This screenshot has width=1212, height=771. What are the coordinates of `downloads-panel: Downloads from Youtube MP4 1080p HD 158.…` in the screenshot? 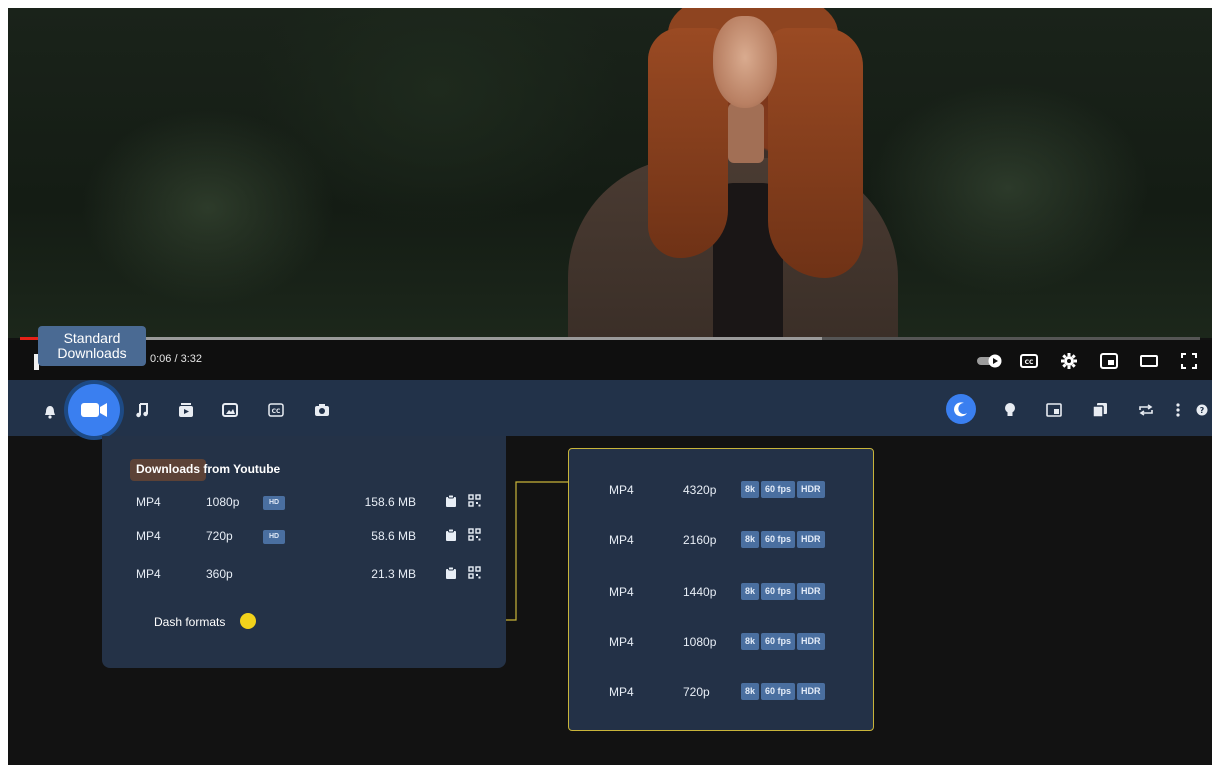 It's located at (304, 552).